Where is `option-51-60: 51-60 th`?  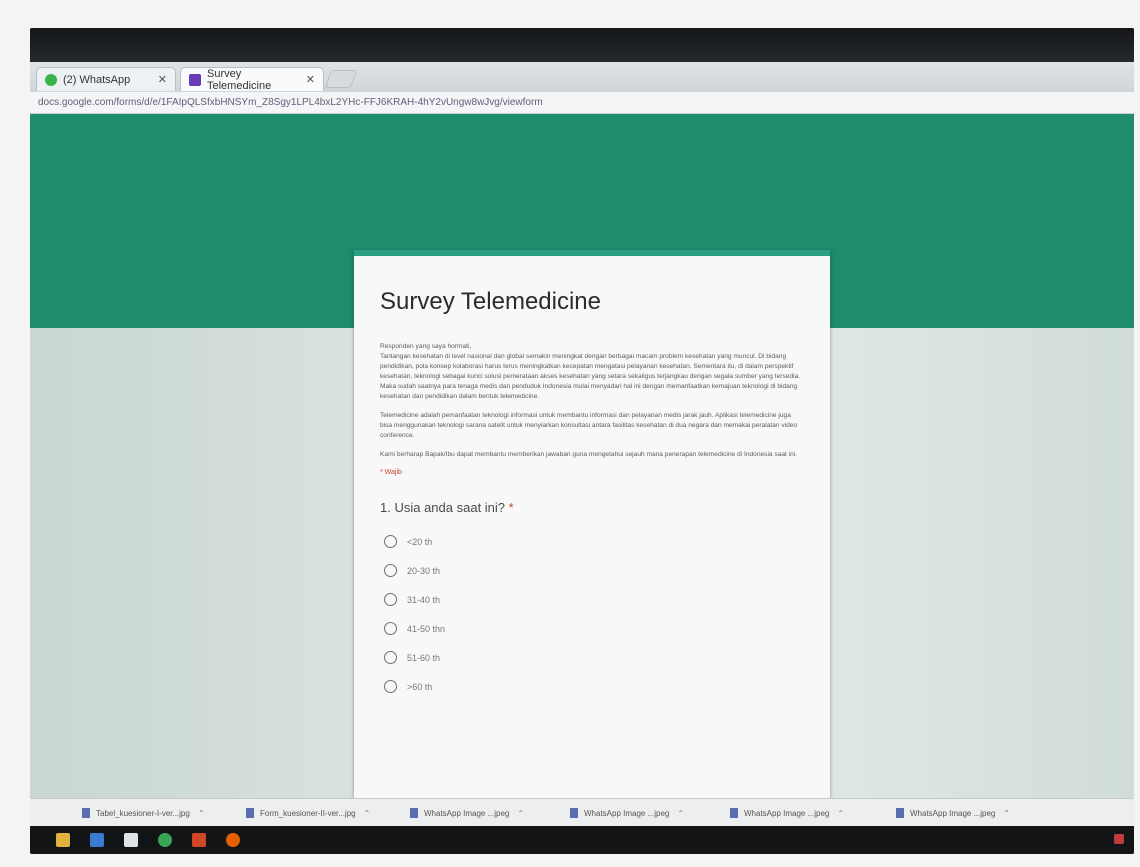 option-51-60: 51-60 th is located at coordinates (592, 657).